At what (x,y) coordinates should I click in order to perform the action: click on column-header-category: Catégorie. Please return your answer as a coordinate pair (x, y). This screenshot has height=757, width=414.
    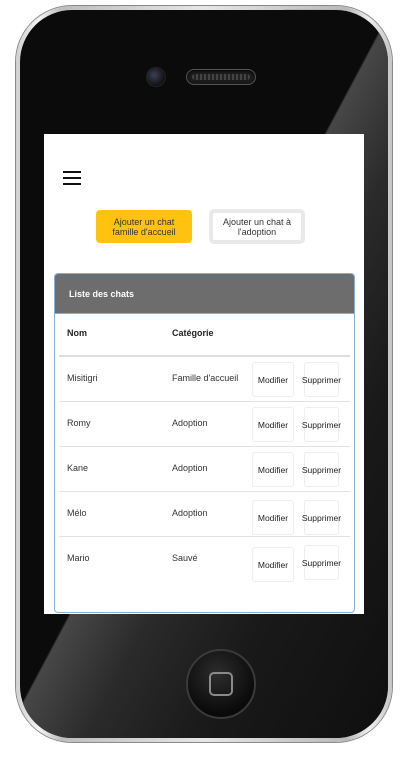
    Looking at the image, I should click on (193, 333).